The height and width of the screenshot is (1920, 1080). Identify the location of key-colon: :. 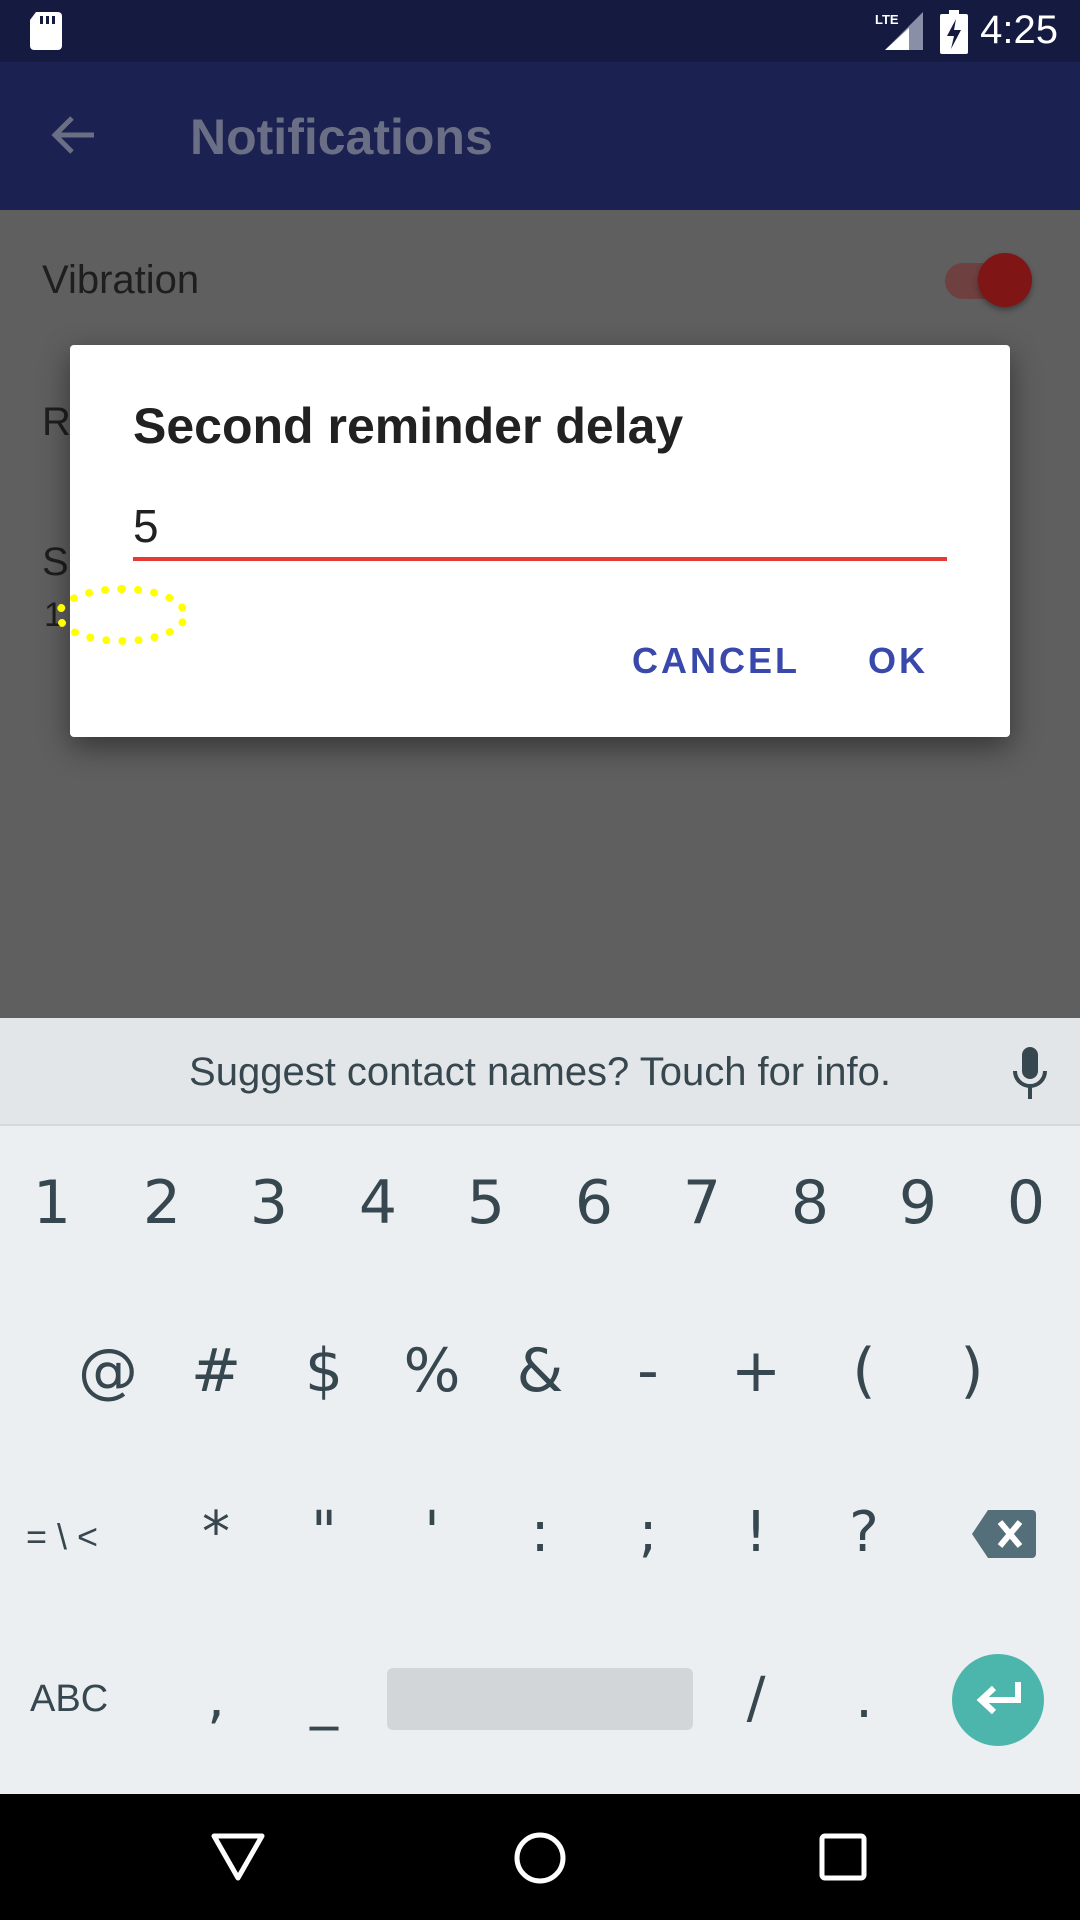
(540, 1532).